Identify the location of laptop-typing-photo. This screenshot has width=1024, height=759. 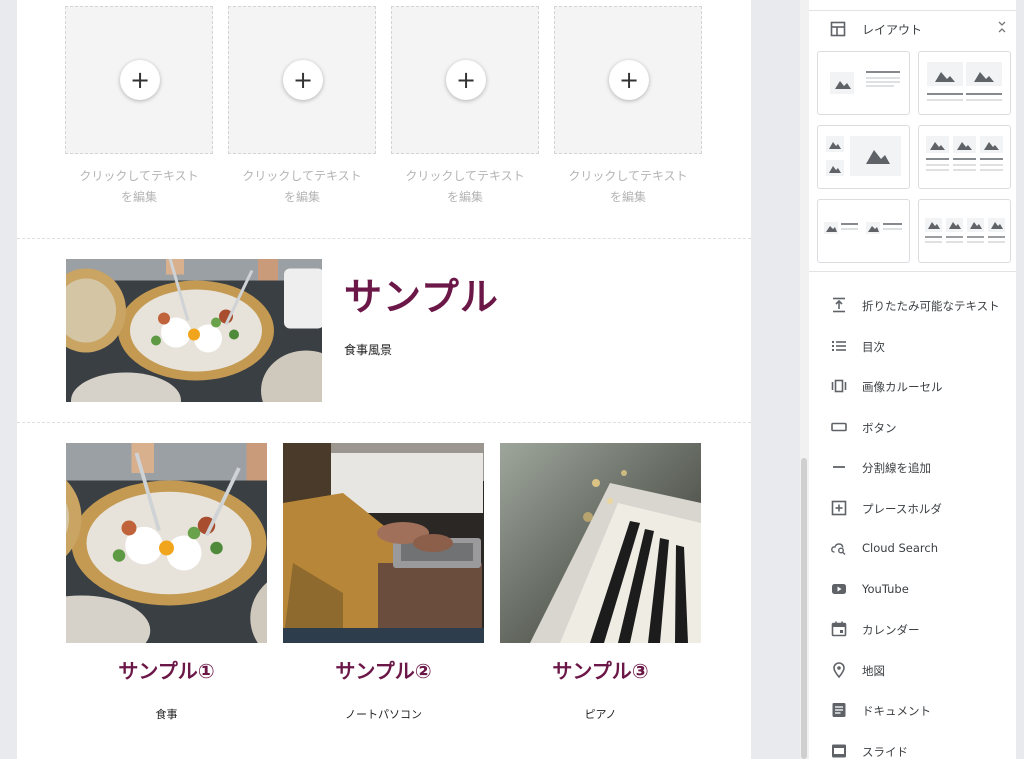
(383, 543).